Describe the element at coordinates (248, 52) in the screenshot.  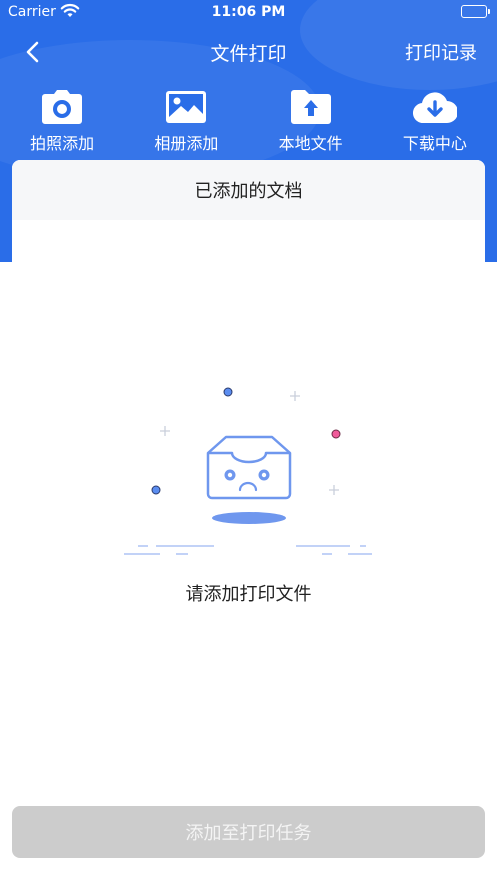
I see `navigation-bar: 文件打印 打印记录` at that location.